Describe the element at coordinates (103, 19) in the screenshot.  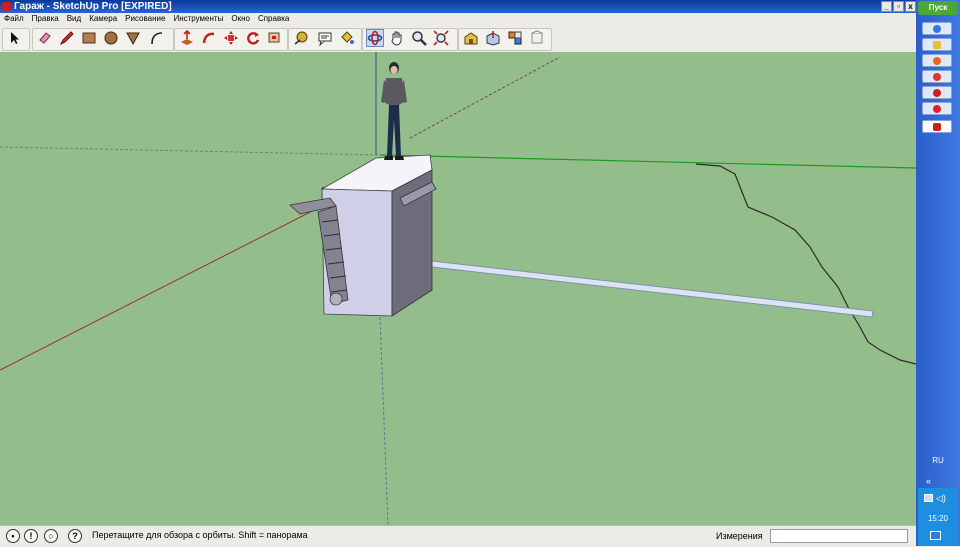
I see `menu-camera: Камера` at that location.